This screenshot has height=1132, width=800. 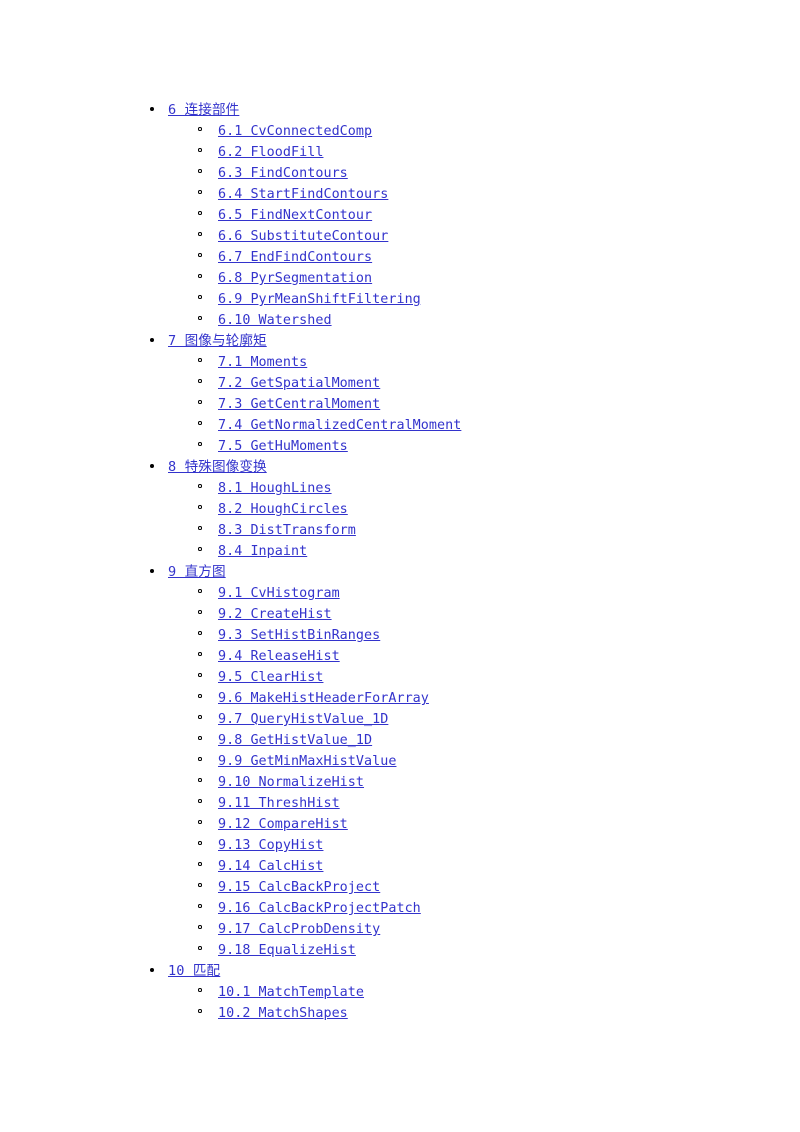 What do you see at coordinates (400, 528) in the screenshot?
I see `toc-entry: 8.3 DistTransform` at bounding box center [400, 528].